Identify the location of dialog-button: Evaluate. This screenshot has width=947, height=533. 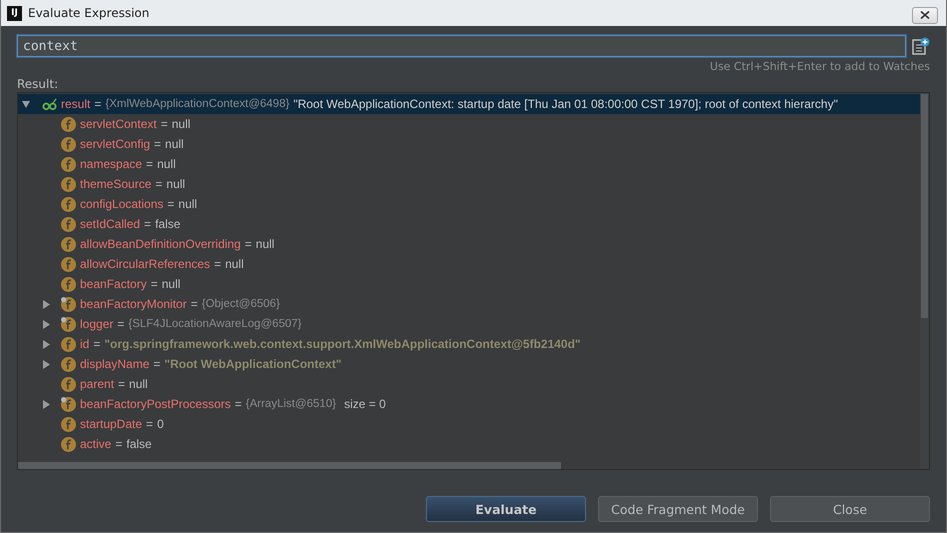
(506, 509).